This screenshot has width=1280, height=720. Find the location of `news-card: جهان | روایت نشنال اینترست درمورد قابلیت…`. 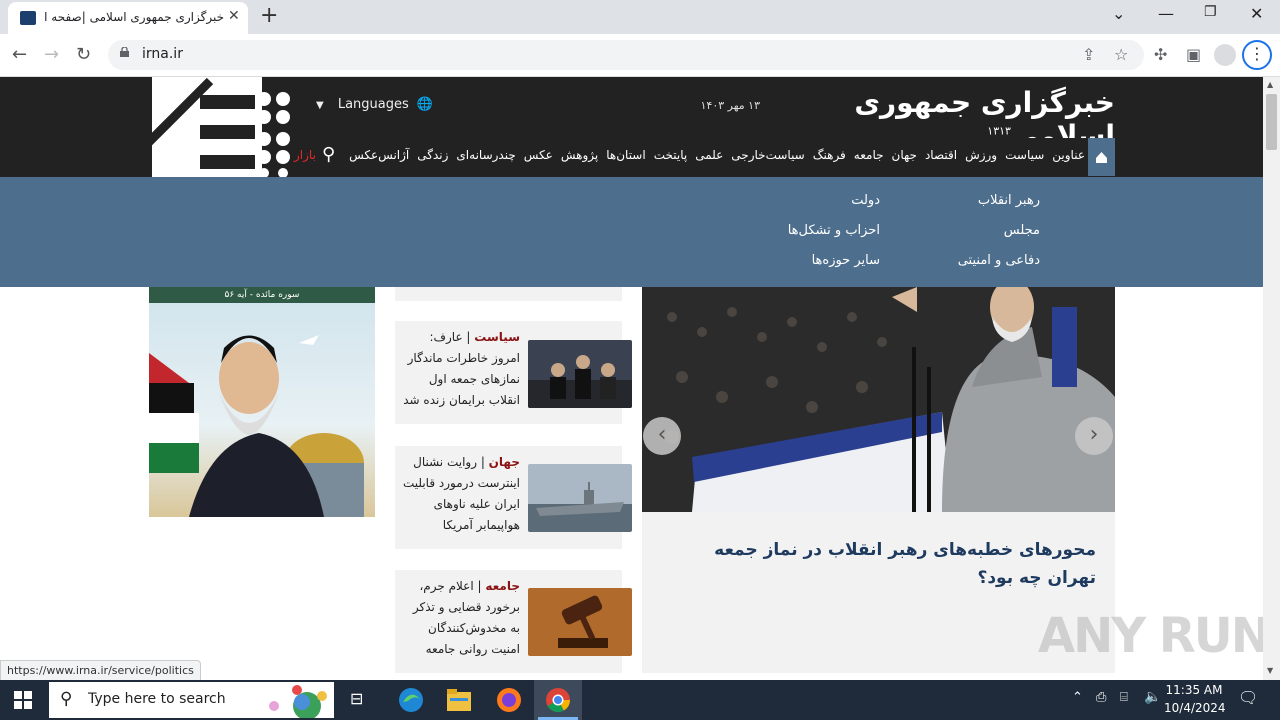

news-card: جهان | روایت نشنال اینترست درمورد قابلیت… is located at coordinates (513, 497).